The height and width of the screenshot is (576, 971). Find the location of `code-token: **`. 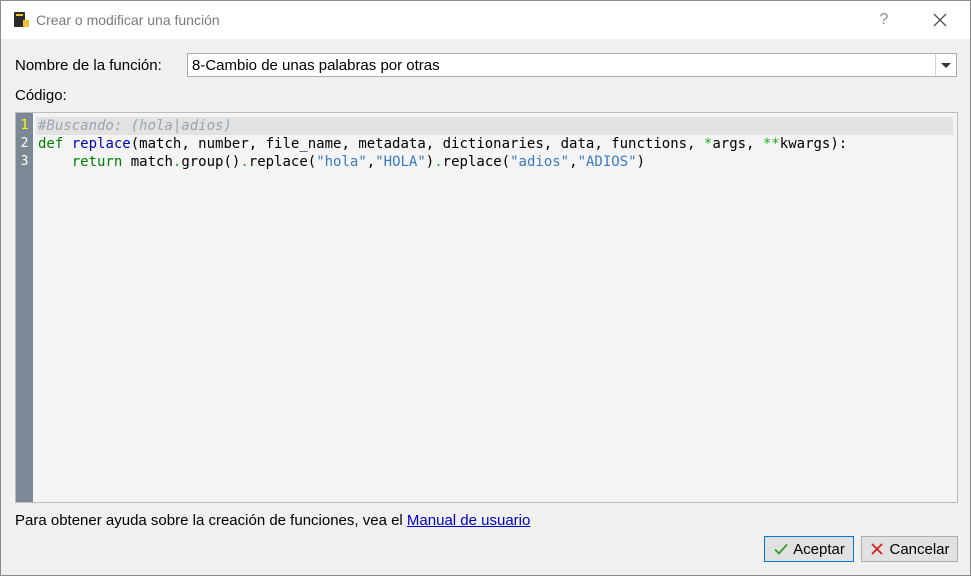

code-token: ** is located at coordinates (771, 144).